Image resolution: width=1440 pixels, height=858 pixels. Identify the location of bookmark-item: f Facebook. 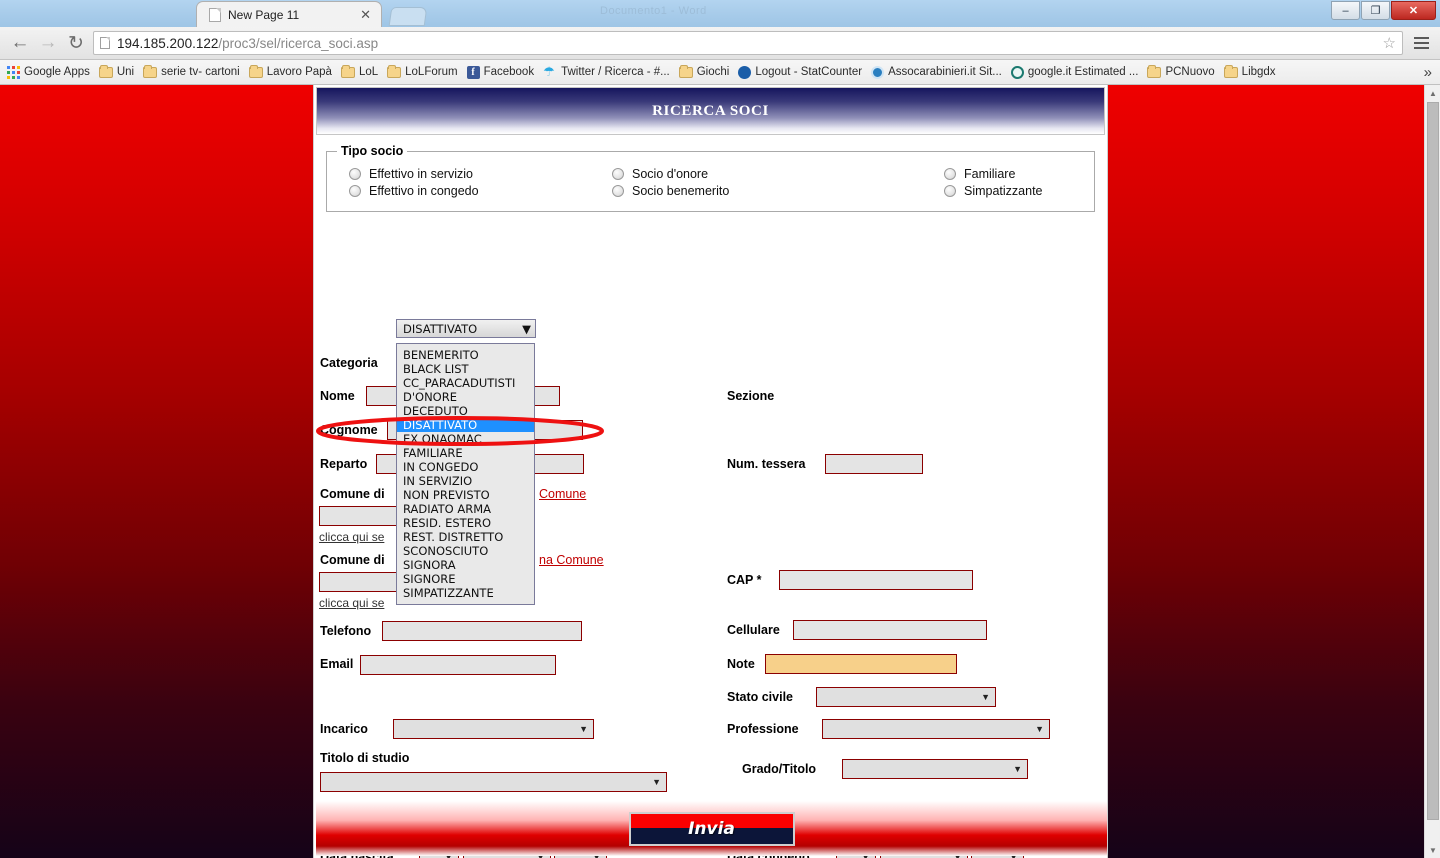
(502, 72).